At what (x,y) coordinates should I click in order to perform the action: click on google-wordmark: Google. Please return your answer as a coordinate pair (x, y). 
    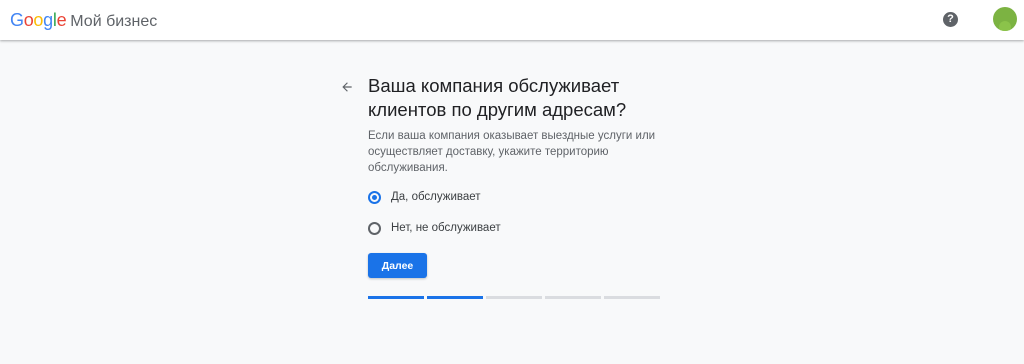
    Looking at the image, I should click on (38, 20).